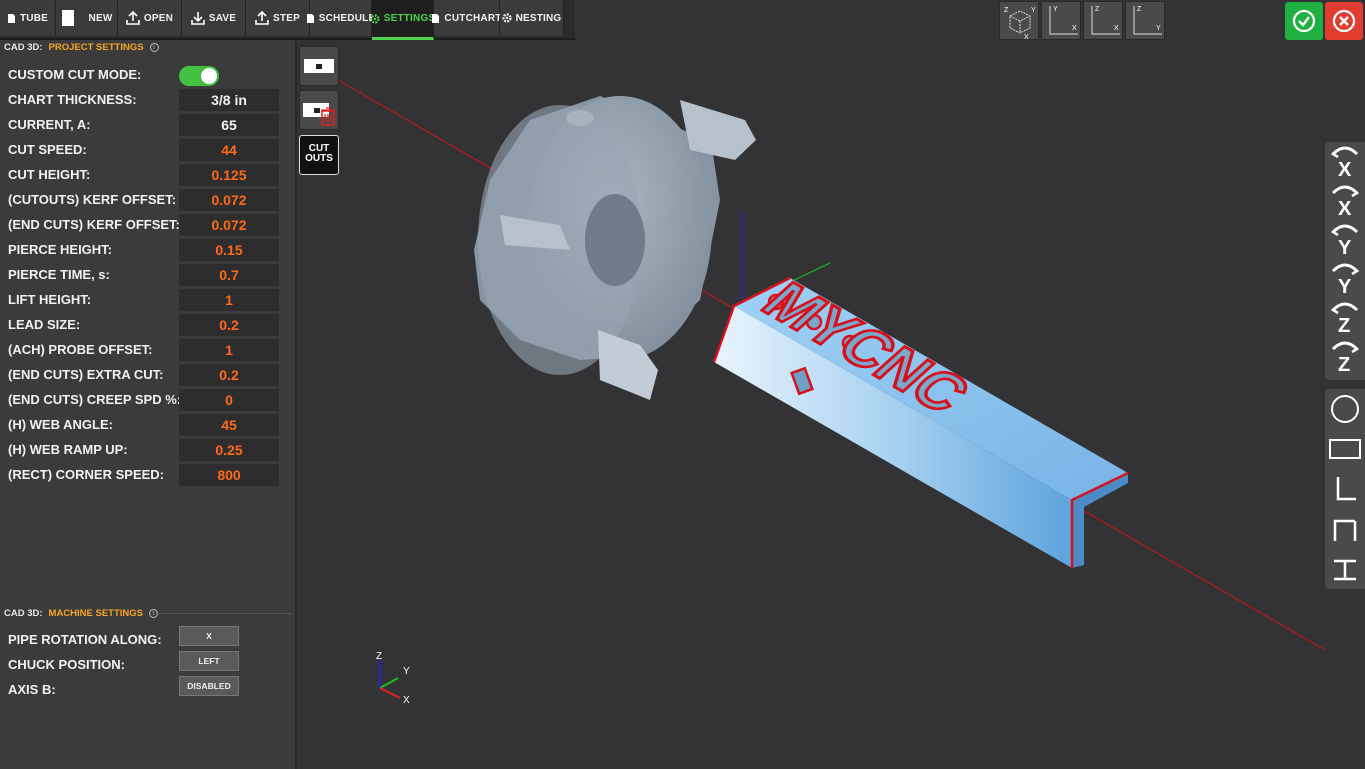  Describe the element at coordinates (148, 400) in the screenshot. I see `setting-row: (END CUTS) CREEP SPD %: 0` at that location.